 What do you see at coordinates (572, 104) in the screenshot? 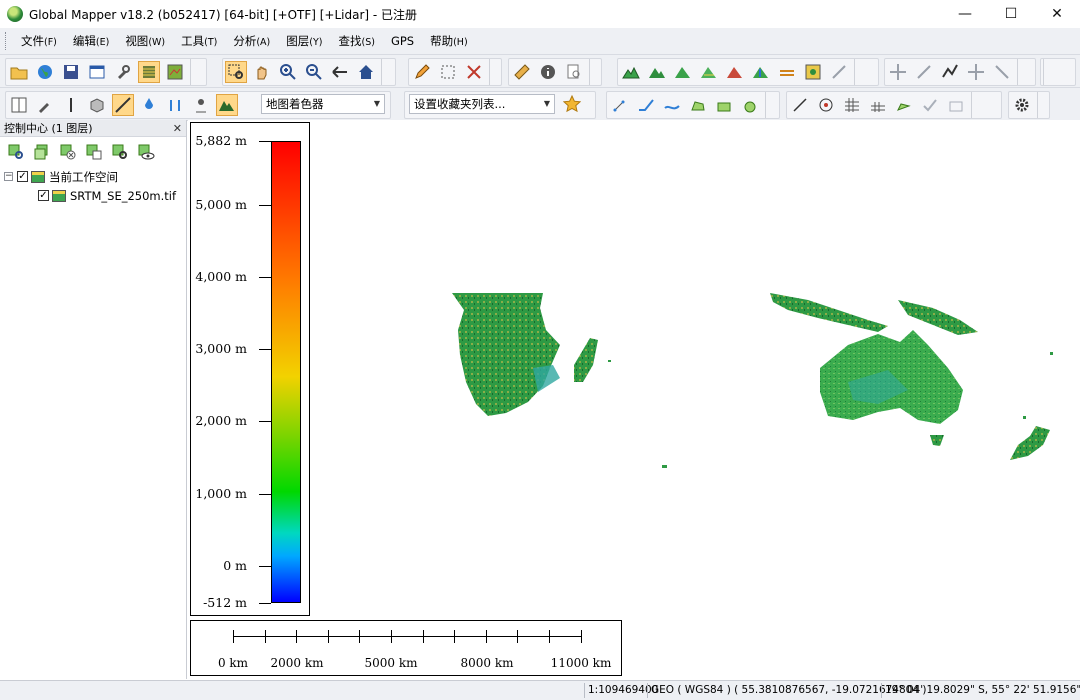
I see `star-icon` at bounding box center [572, 104].